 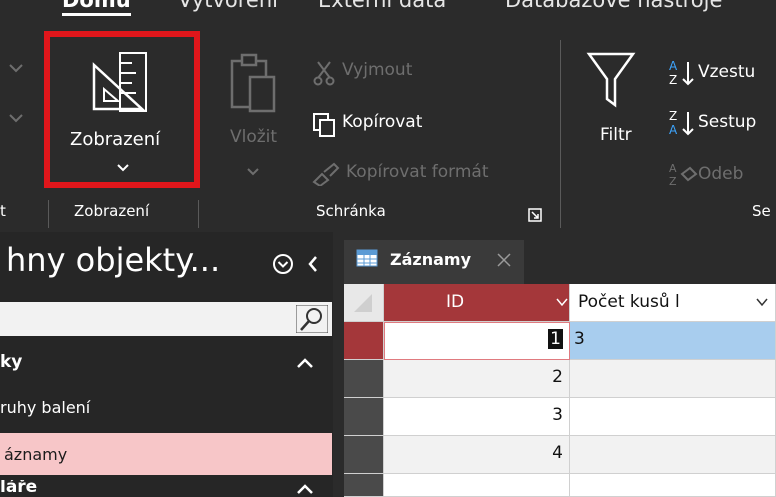 I want to click on sort-descending-button: Z A Sestup, so click(x=722, y=124).